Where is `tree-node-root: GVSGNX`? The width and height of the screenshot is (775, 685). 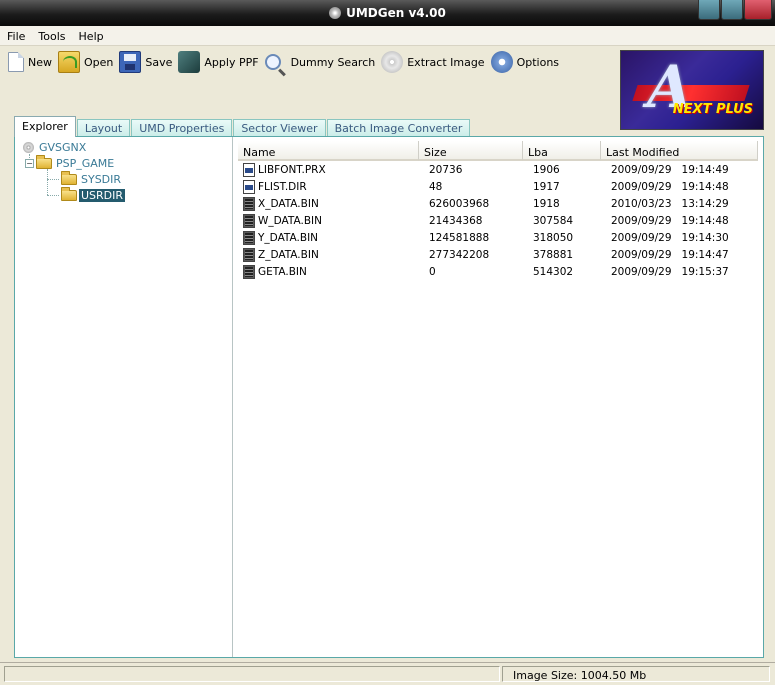
tree-node-root: GVSGNX is located at coordinates (55, 147).